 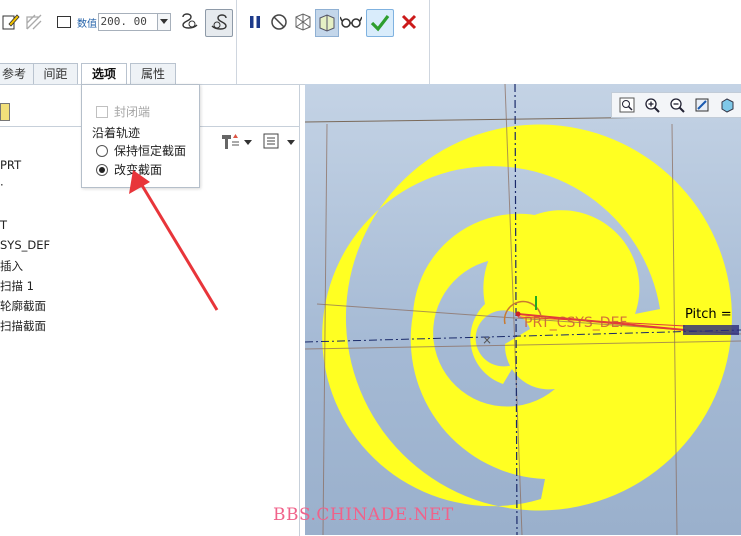 I want to click on dropdown-arrow-icon, so click(x=164, y=22).